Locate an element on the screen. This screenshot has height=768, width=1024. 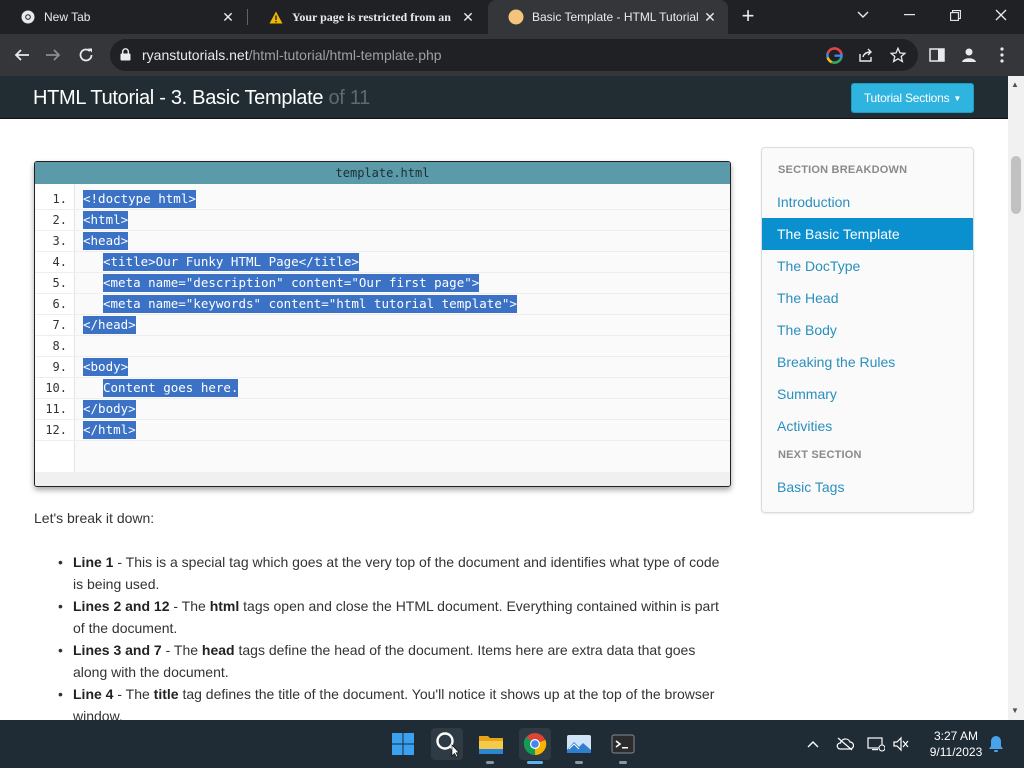
code-text: </html> is located at coordinates (109, 430).